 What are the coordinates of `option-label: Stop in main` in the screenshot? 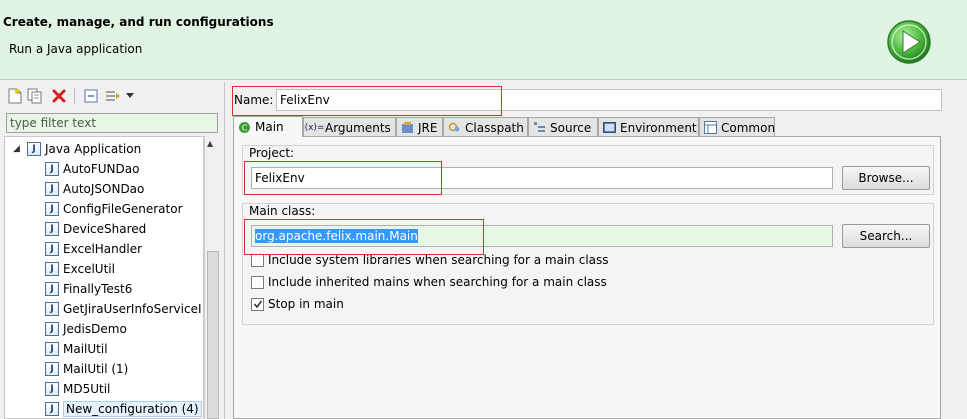 It's located at (306, 304).